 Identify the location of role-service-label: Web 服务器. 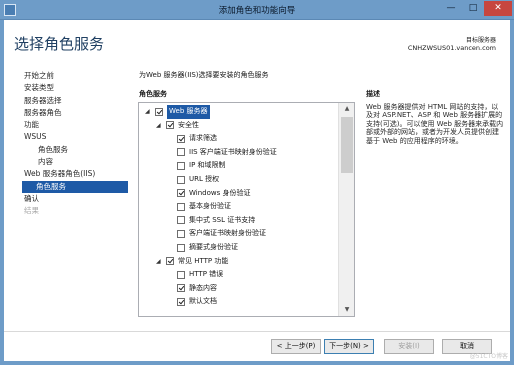
(188, 112).